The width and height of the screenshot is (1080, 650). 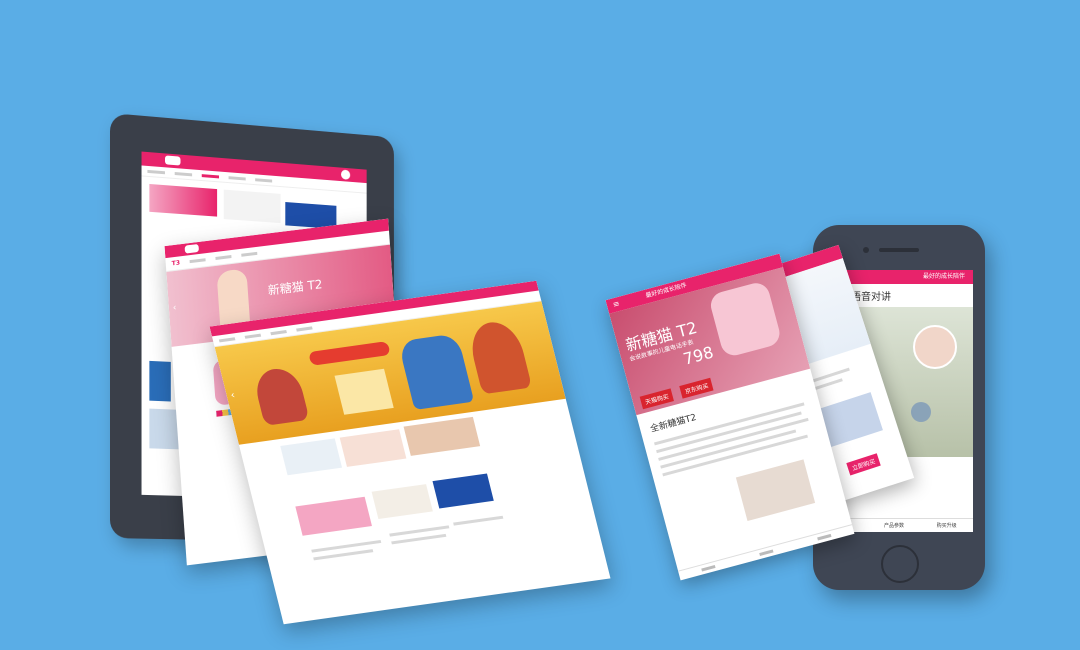 I want to click on hero-book, so click(x=364, y=391).